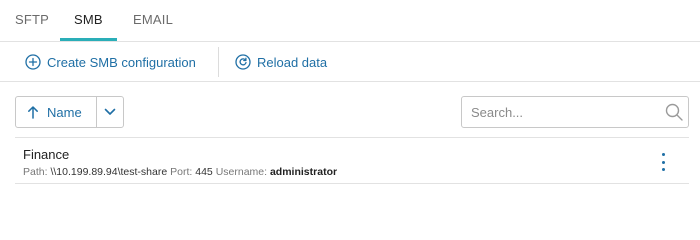  I want to click on active-tab-indicator, so click(88, 39).